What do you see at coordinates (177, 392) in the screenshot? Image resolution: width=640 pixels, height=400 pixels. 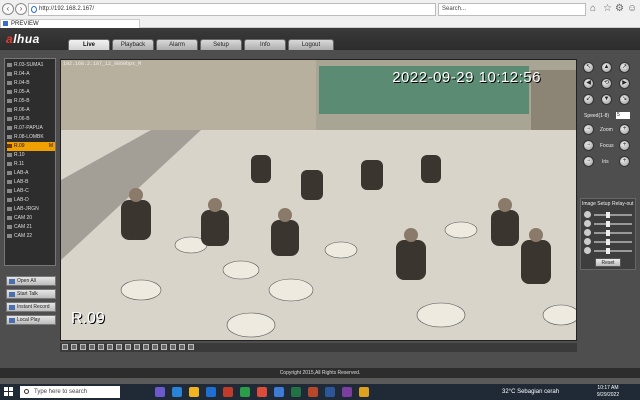 I see `edge-icon` at bounding box center [177, 392].